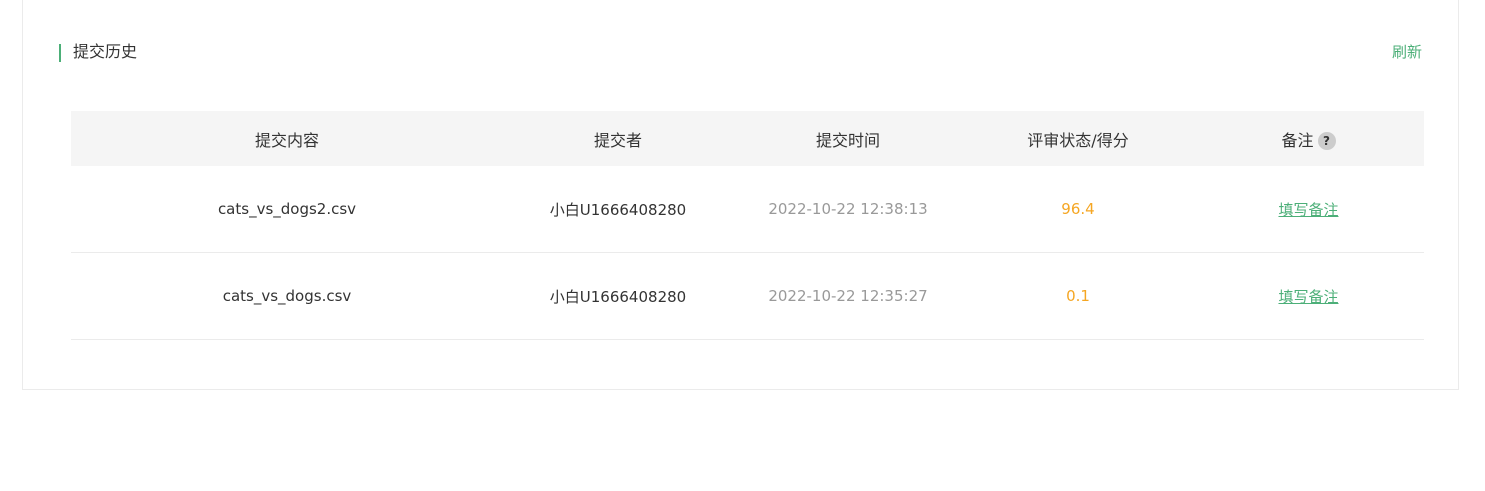  What do you see at coordinates (740, 53) in the screenshot?
I see `section-header: 提交历史 刷新` at bounding box center [740, 53].